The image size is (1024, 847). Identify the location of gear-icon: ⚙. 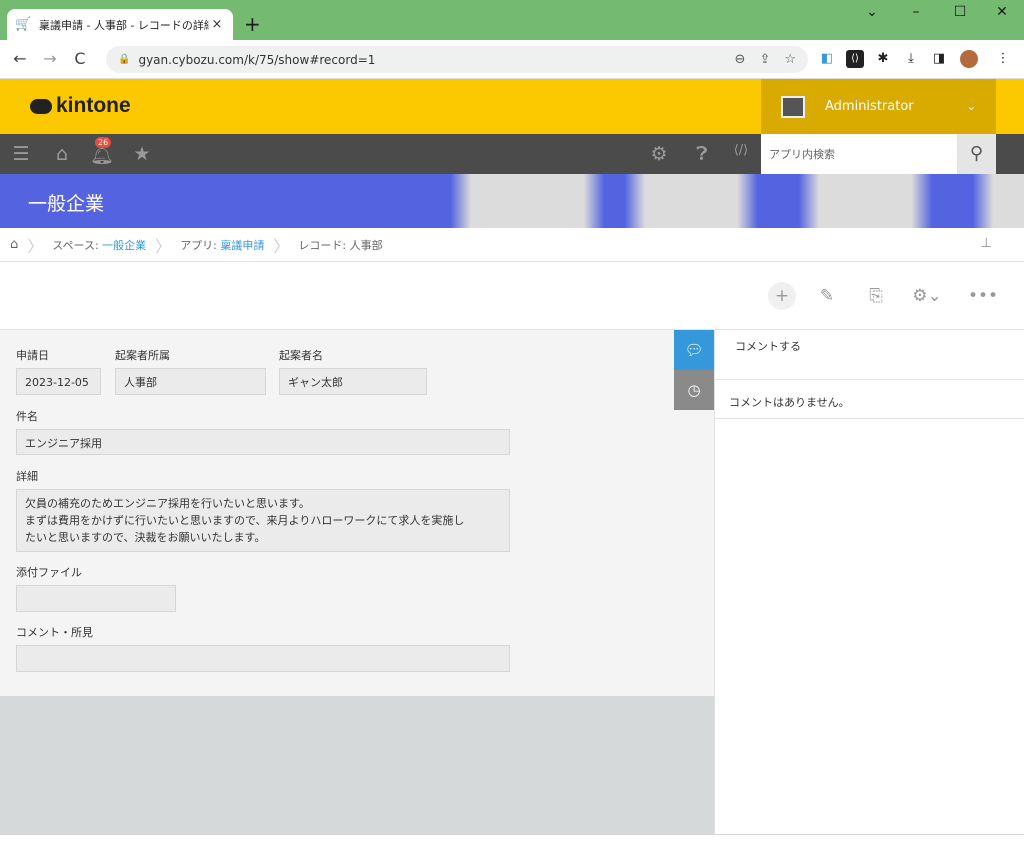
(659, 154).